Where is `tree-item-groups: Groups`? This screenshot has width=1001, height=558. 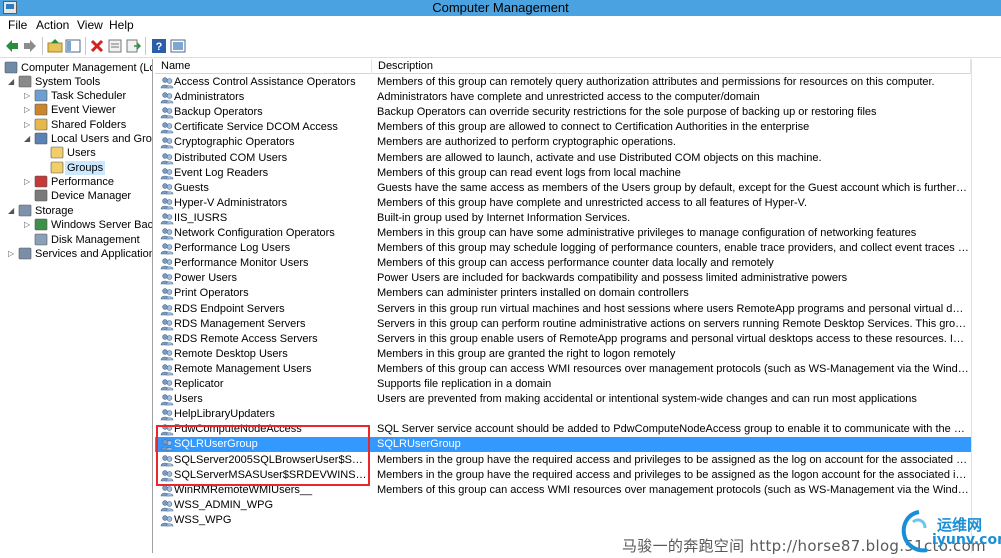 tree-item-groups: Groups is located at coordinates (76, 168).